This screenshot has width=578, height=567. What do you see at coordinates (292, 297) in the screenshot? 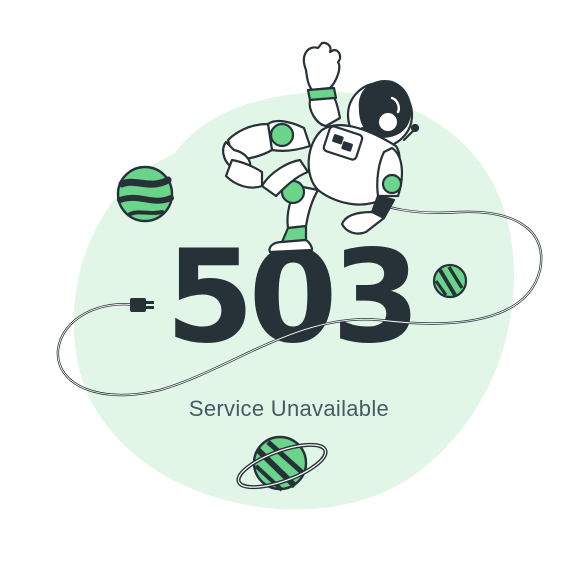
I see `error-code: 503` at bounding box center [292, 297].